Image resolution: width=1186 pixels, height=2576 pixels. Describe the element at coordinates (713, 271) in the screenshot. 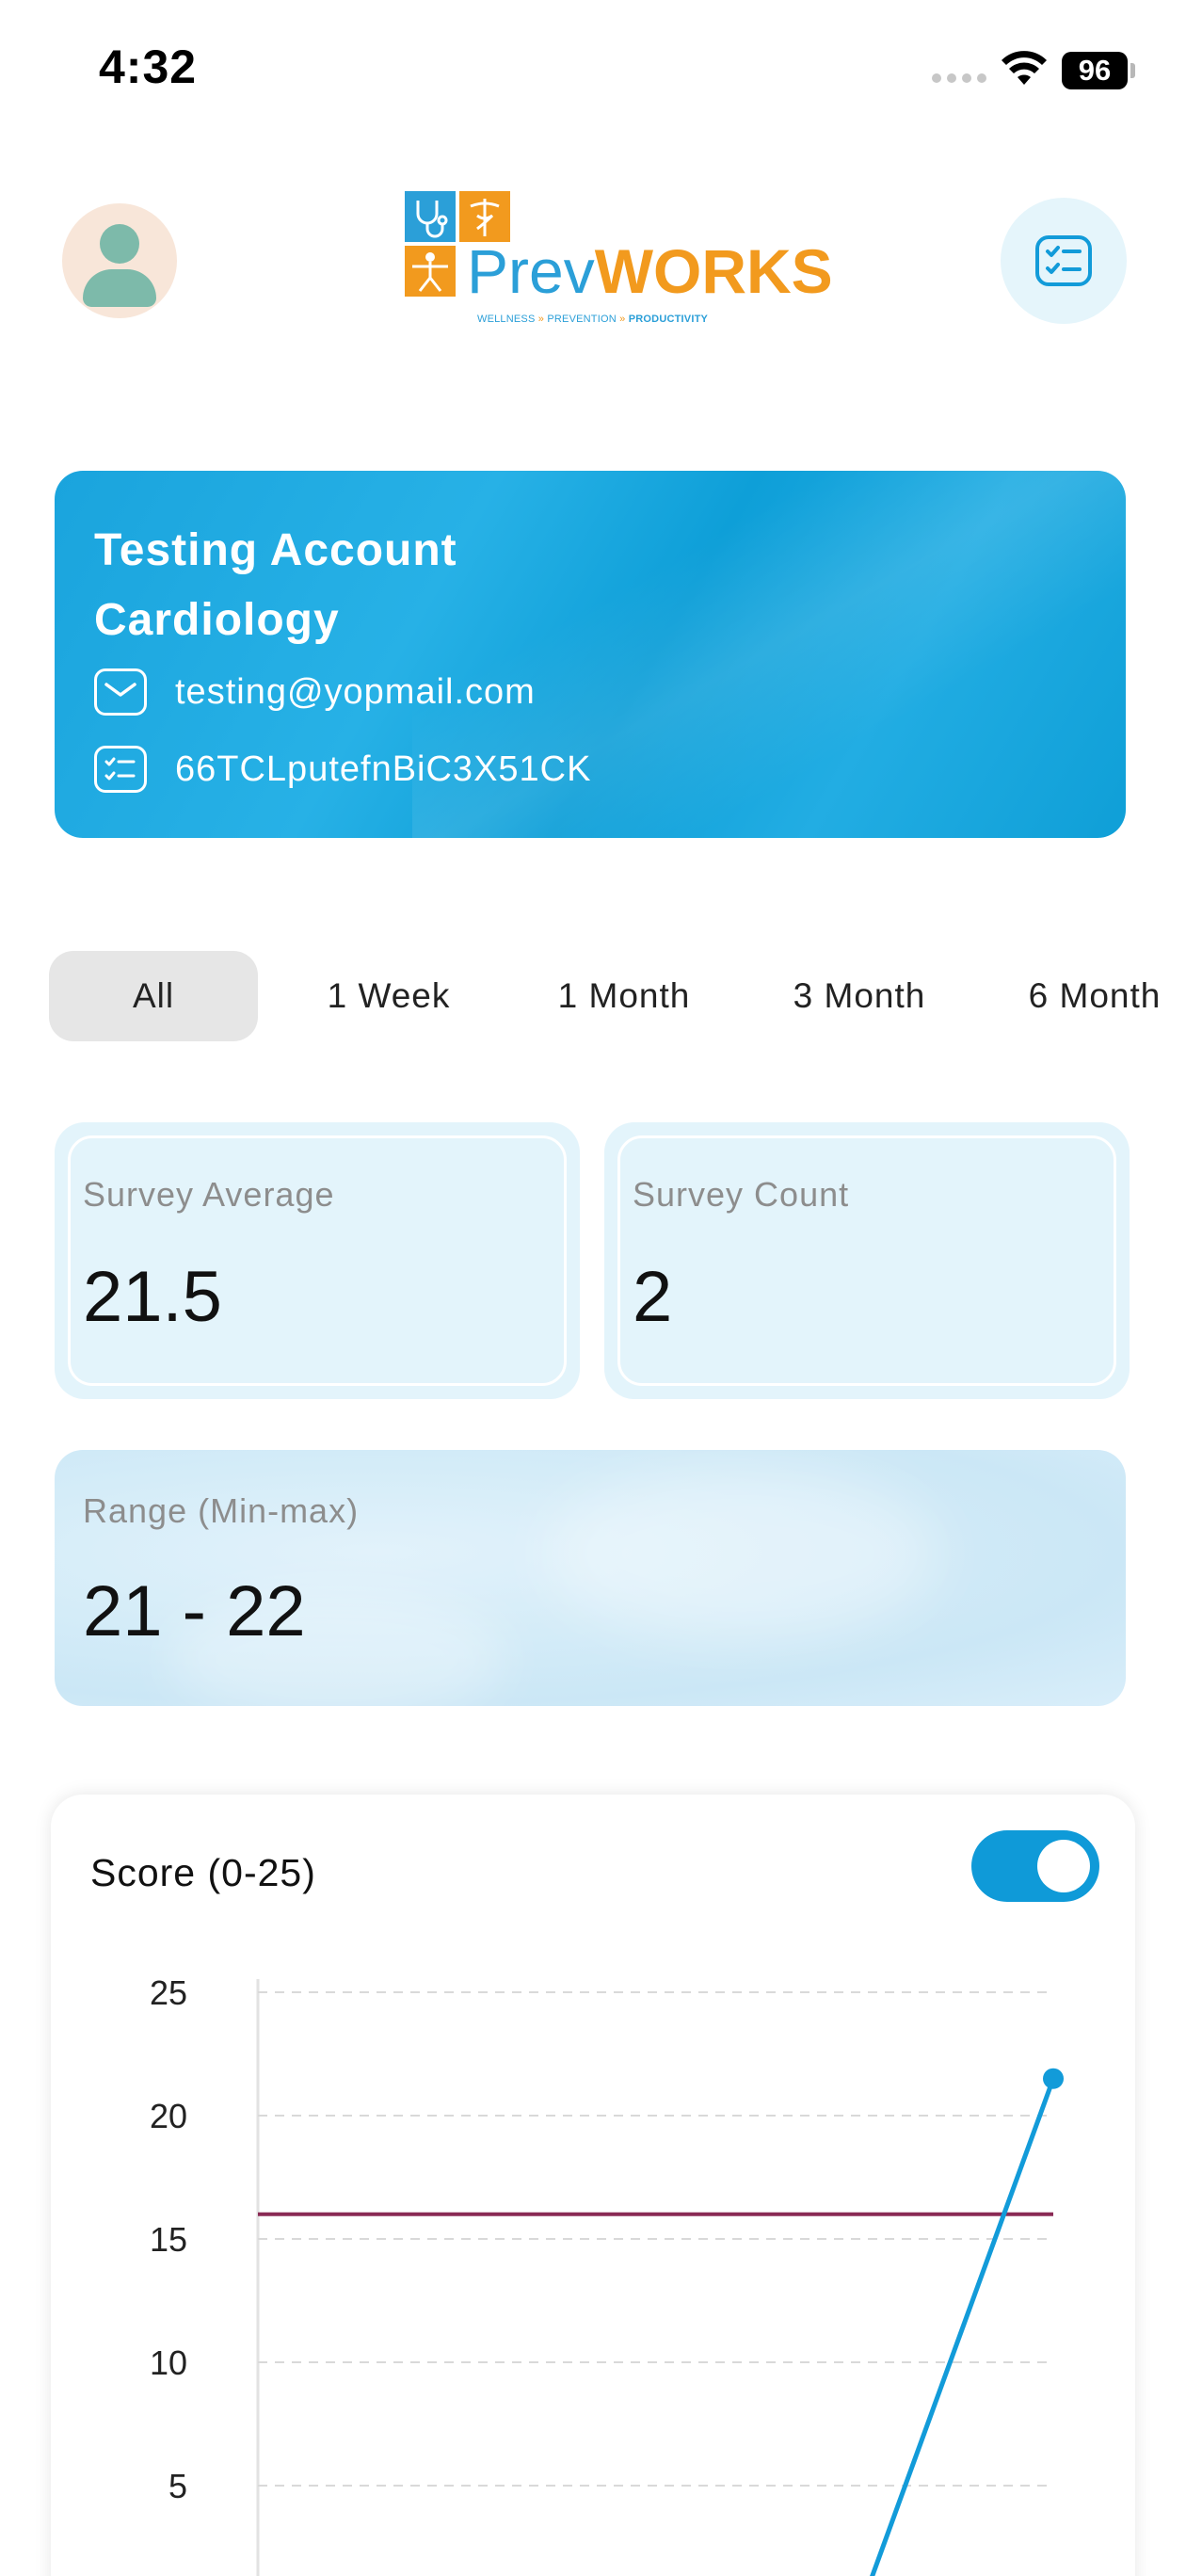

I see `logo-works: WORKS` at that location.